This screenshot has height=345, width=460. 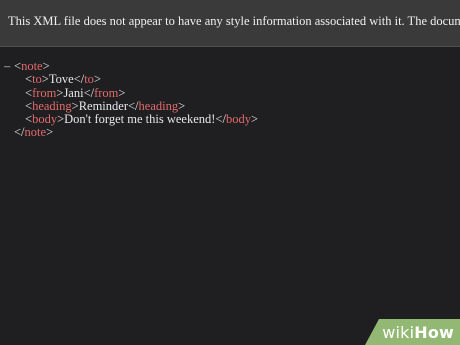 What do you see at coordinates (73, 92) in the screenshot?
I see `element-text: Jani` at bounding box center [73, 92].